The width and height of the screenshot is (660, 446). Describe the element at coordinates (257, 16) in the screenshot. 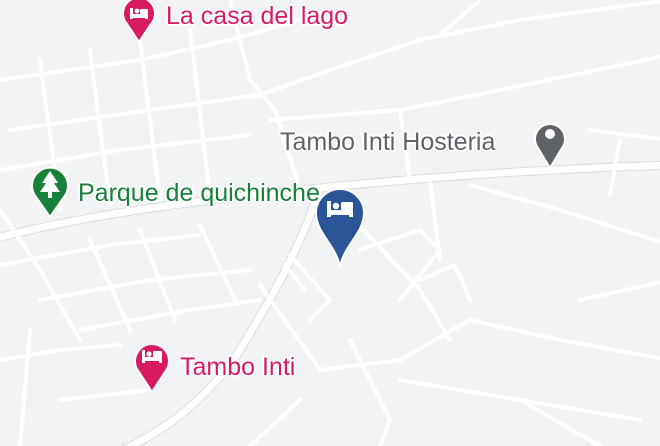

I see `la-casa-del-lago-label: La casa del lago` at that location.